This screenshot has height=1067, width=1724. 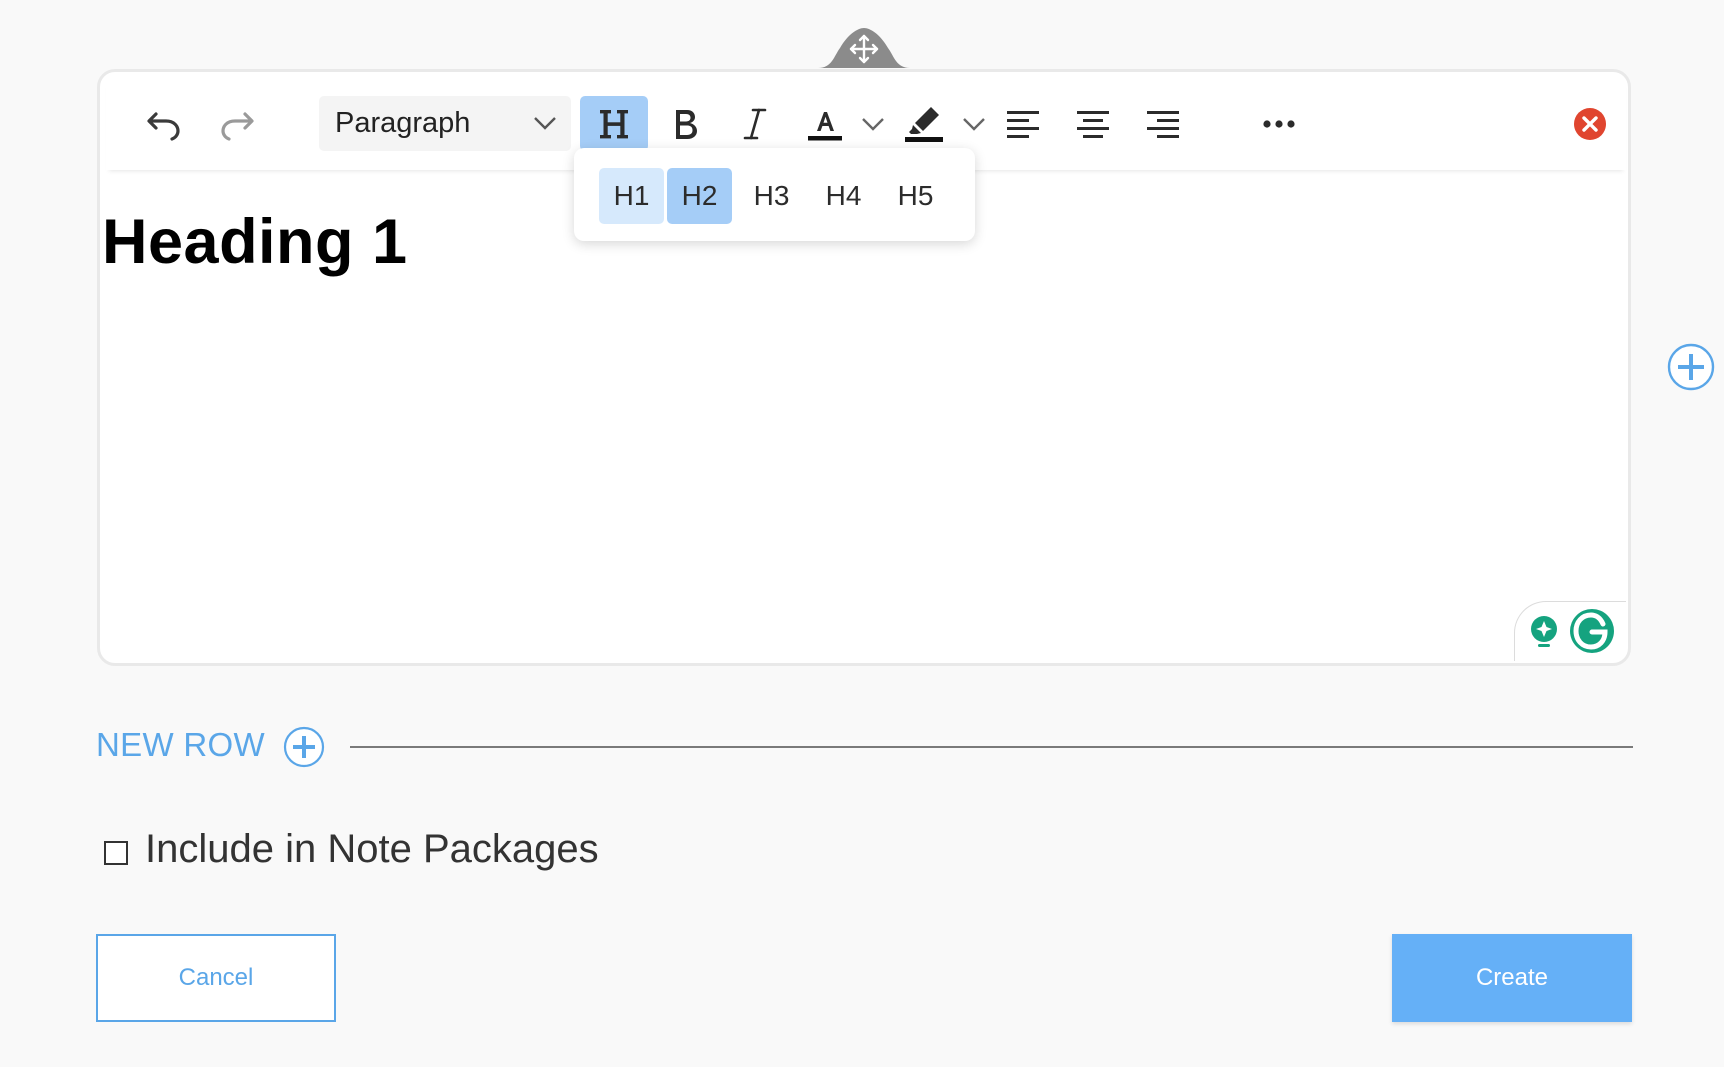 What do you see at coordinates (372, 849) in the screenshot?
I see `include-note-packages-label: Include in Note Packages` at bounding box center [372, 849].